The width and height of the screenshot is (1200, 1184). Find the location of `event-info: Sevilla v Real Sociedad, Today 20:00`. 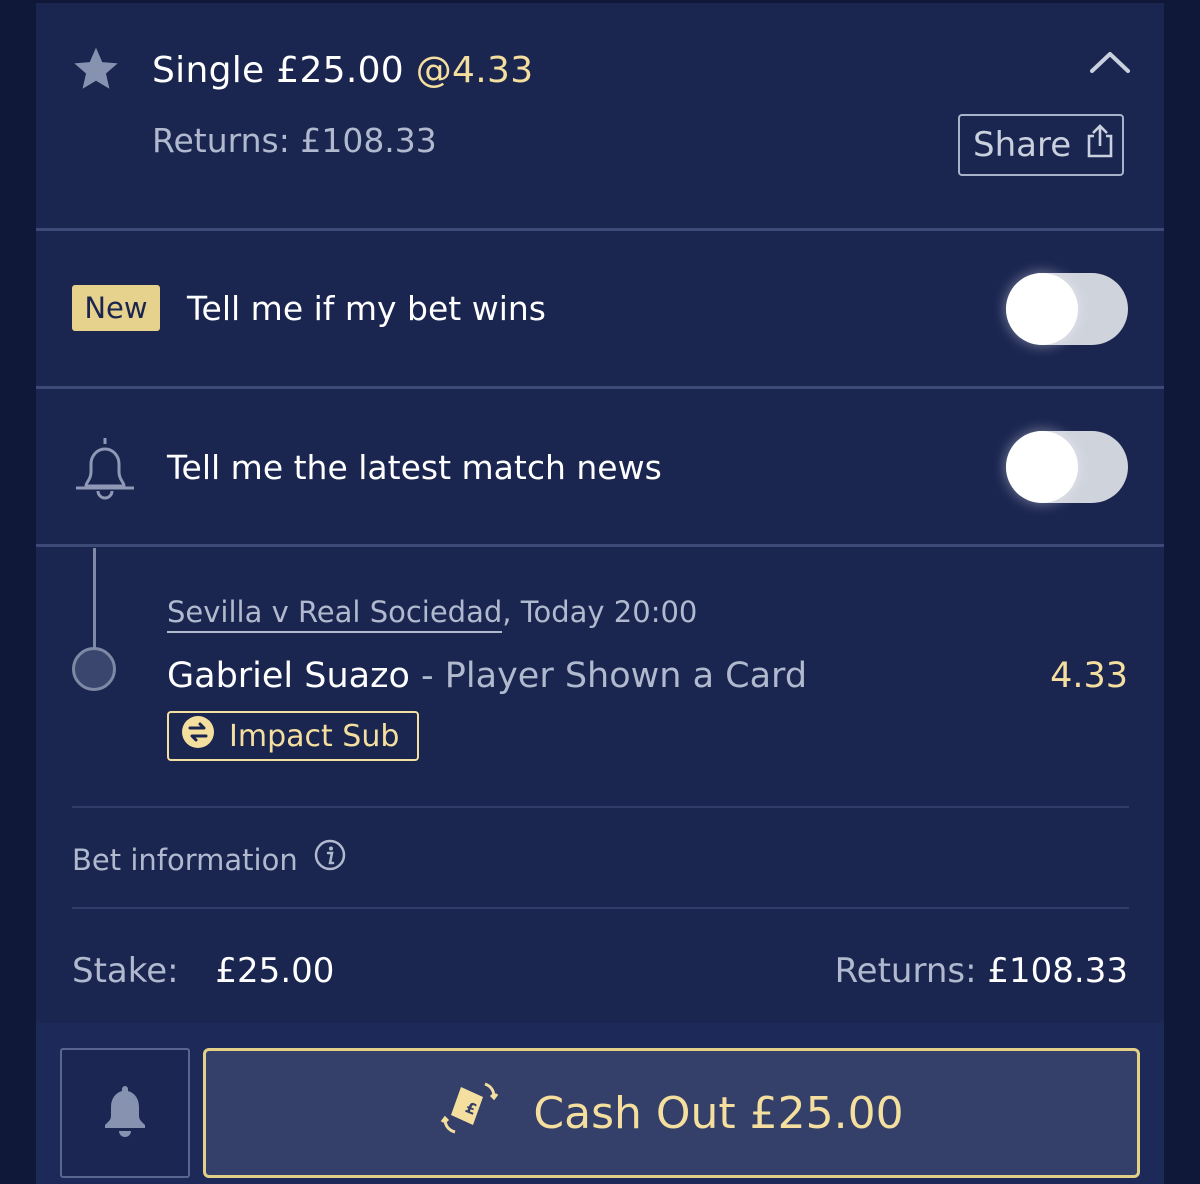

event-info: Sevilla v Real Sociedad, Today 20:00 is located at coordinates (432, 613).